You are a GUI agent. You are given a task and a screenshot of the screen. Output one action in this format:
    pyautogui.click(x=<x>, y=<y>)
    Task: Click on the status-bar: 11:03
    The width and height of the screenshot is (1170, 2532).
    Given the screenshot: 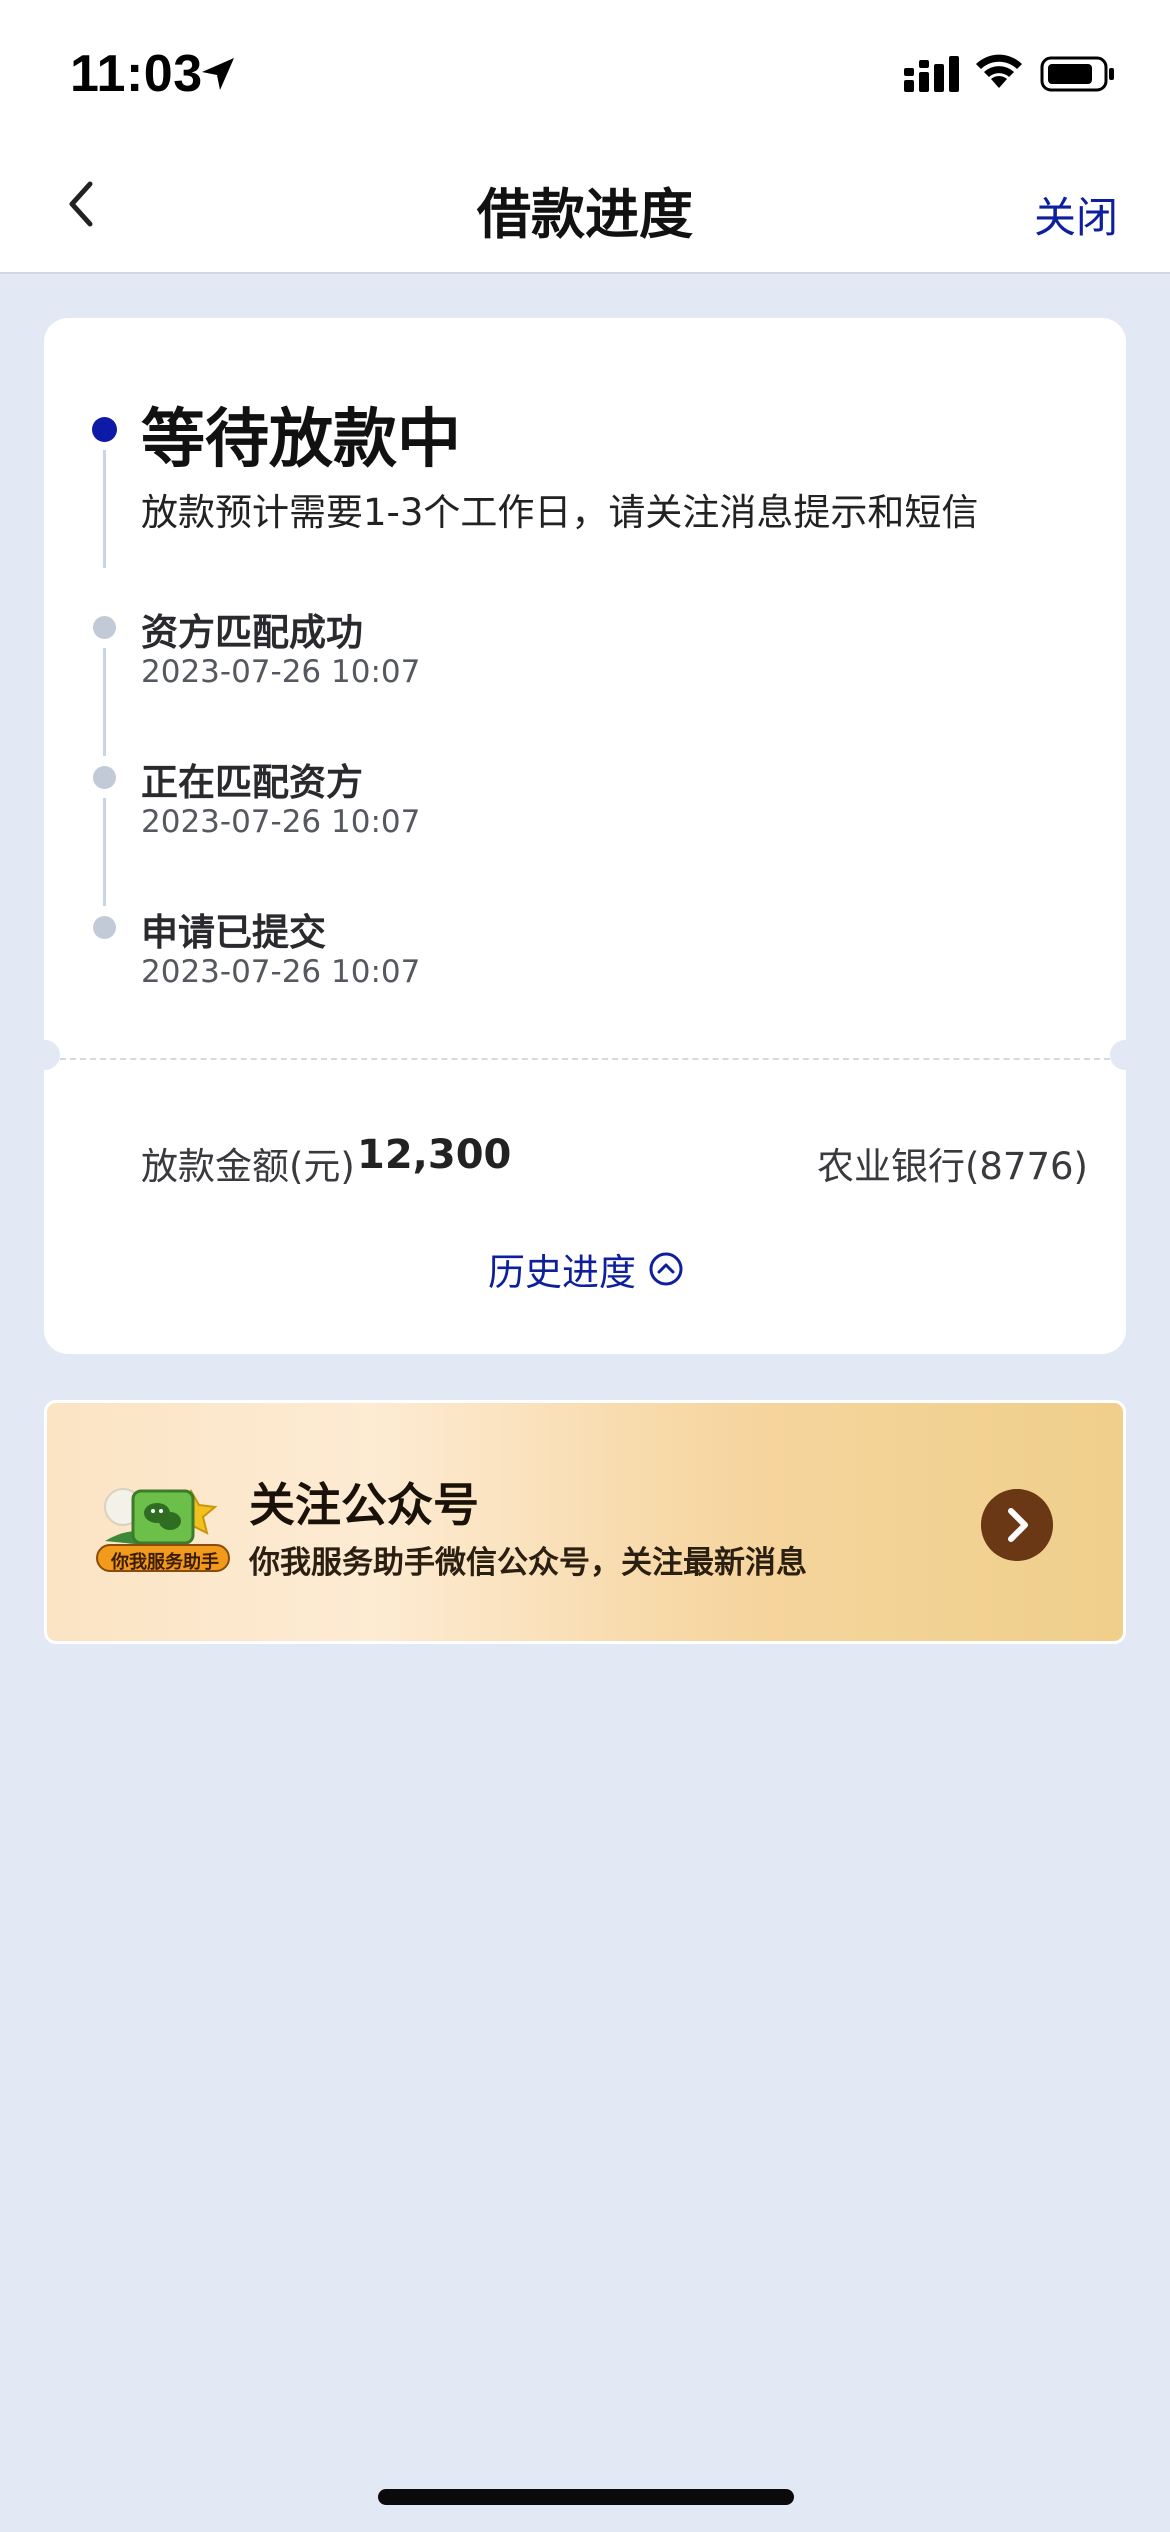 What is the action you would take?
    pyautogui.click(x=585, y=75)
    